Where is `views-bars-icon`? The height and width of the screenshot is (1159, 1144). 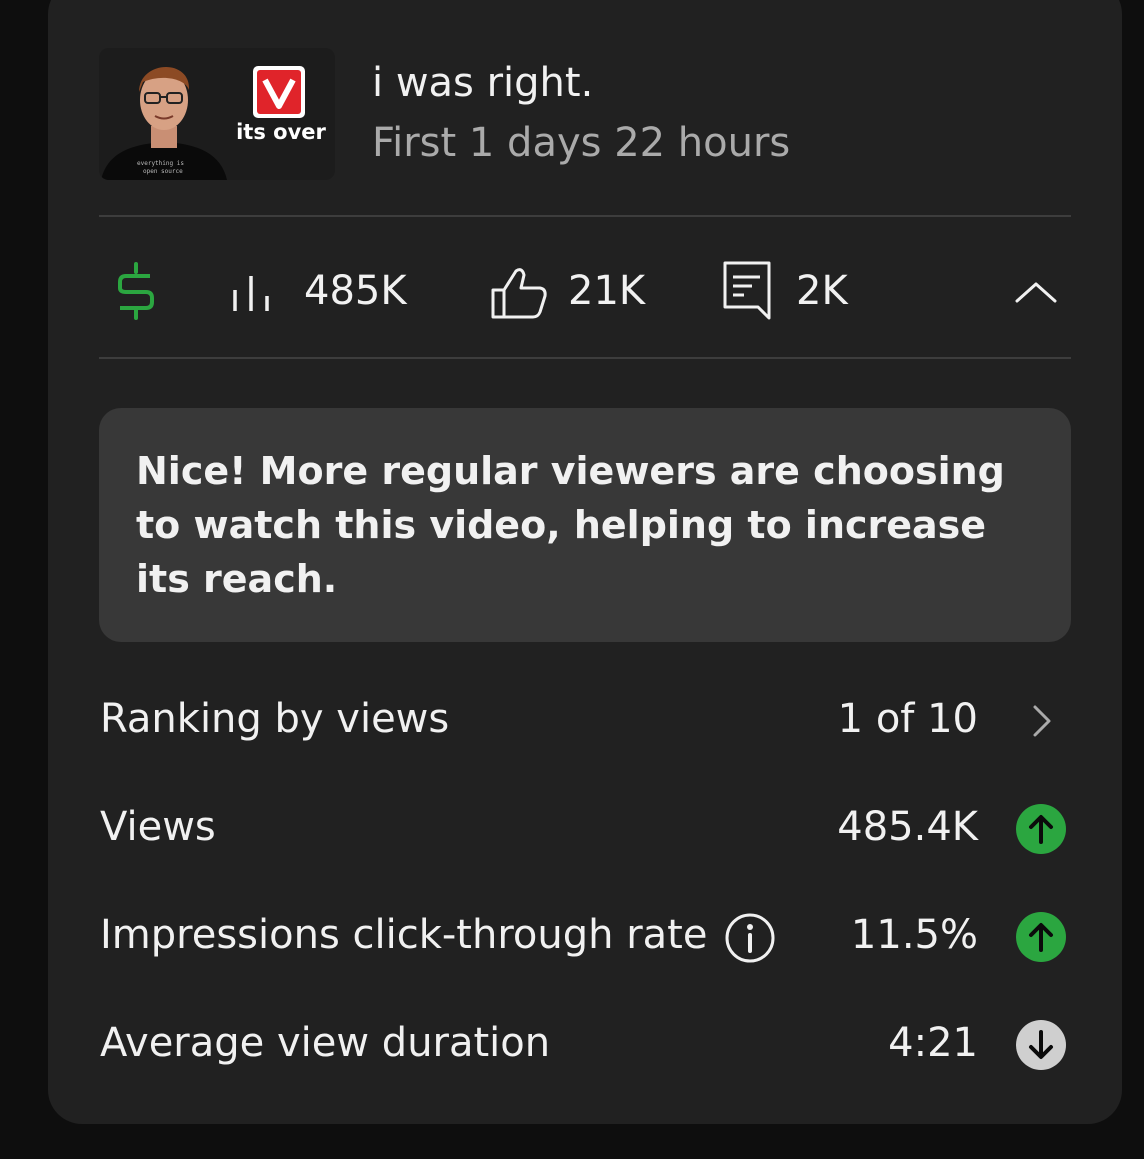 views-bars-icon is located at coordinates (254, 295).